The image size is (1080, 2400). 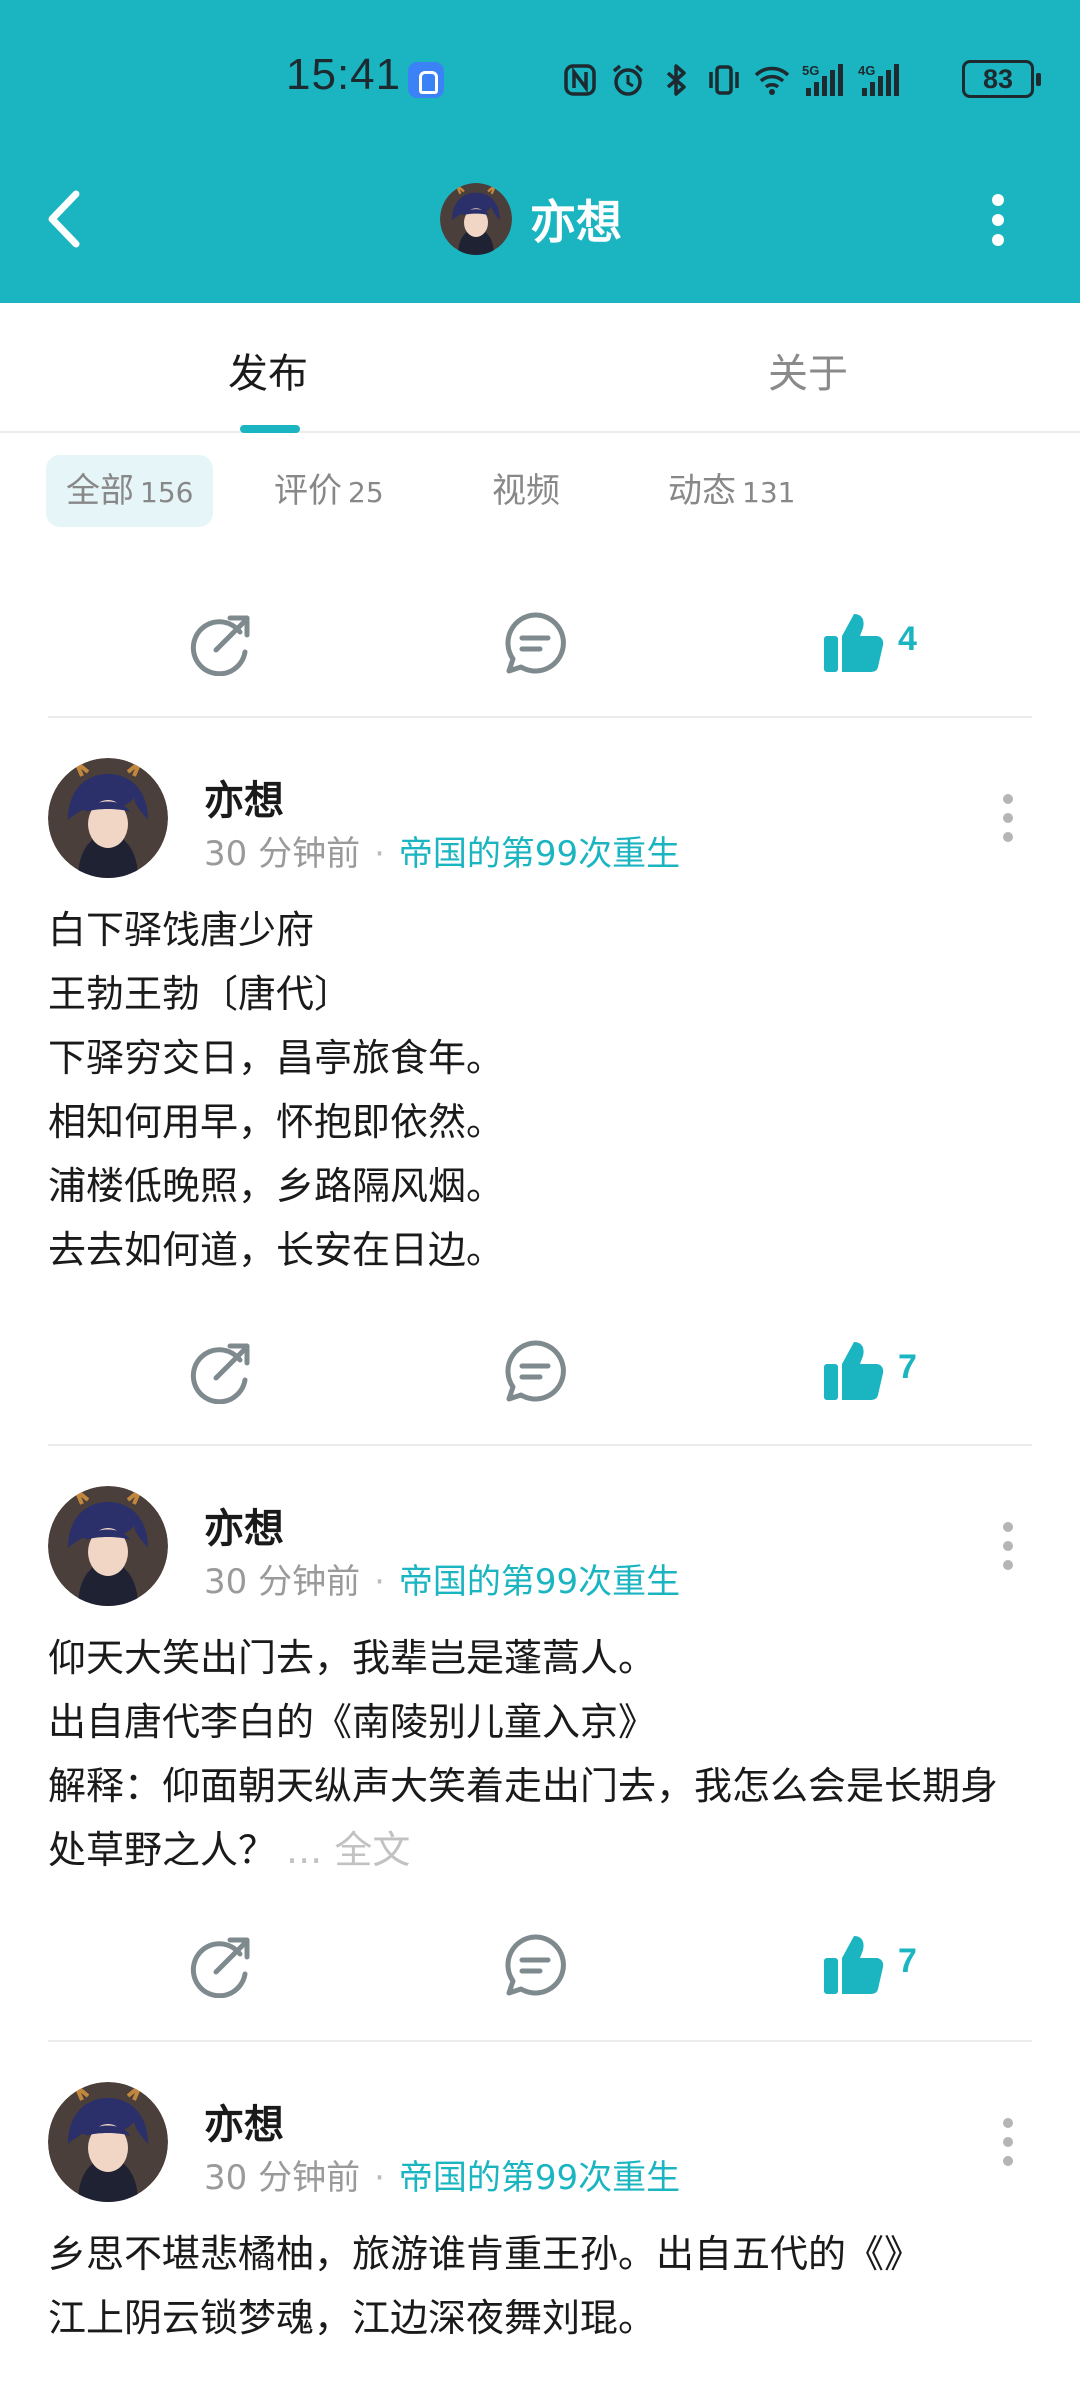 I want to click on filter-videos: 视频, so click(x=526, y=491).